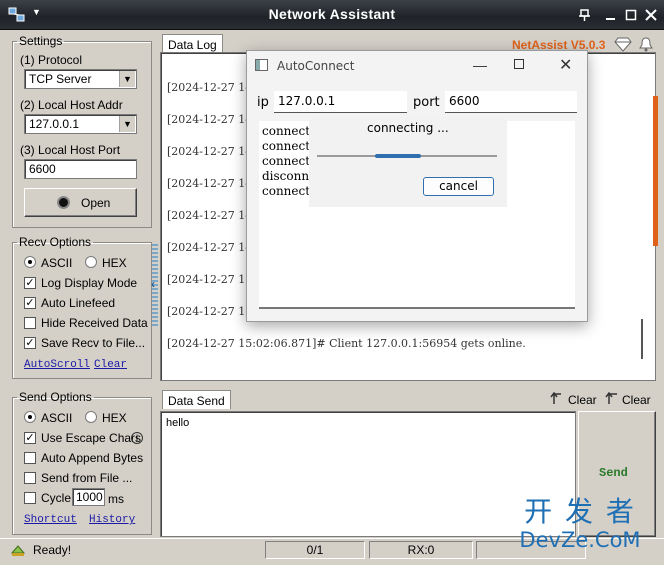 The image size is (664, 565). What do you see at coordinates (57, 365) in the screenshot?
I see `autoscroll-link: AutoScroll` at bounding box center [57, 365].